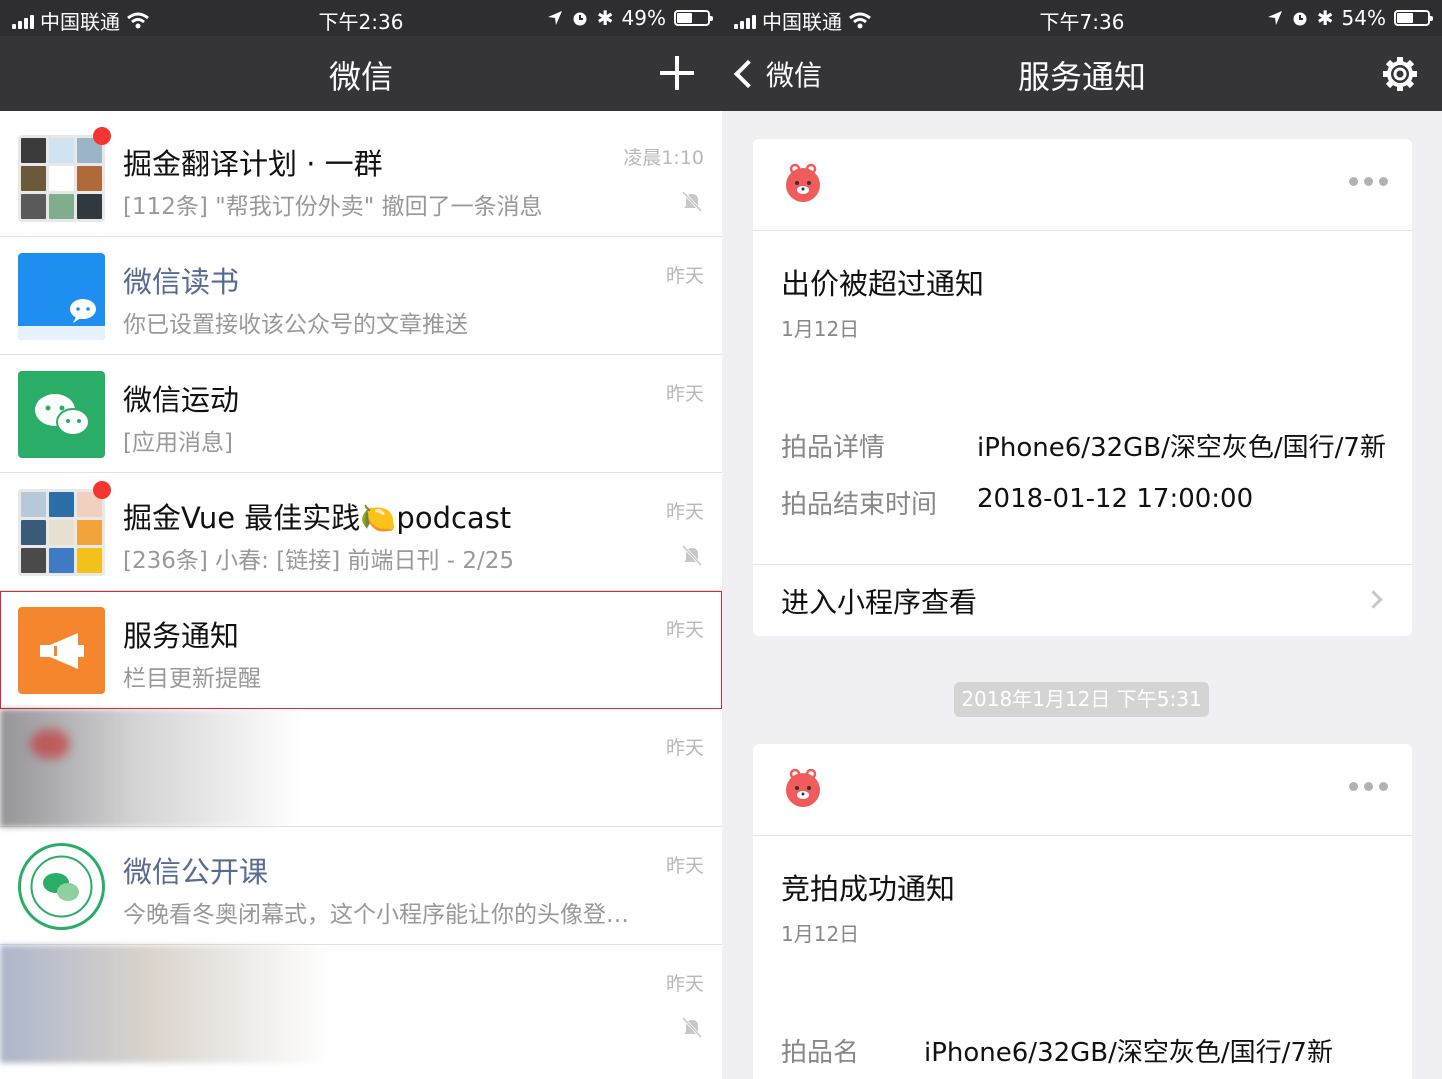  Describe the element at coordinates (181, 400) in the screenshot. I see `chat-name: 微信运动` at that location.